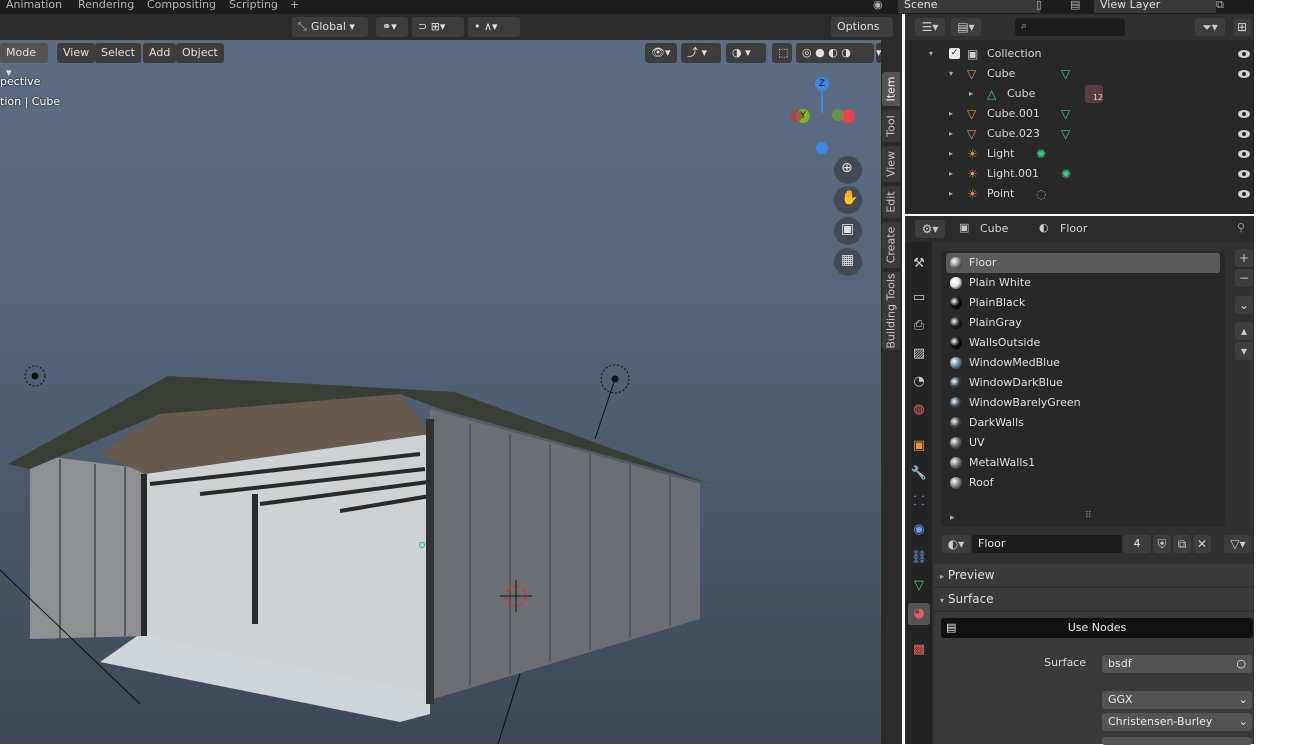  What do you see at coordinates (891, 126) in the screenshot?
I see `tab-tool: Tool` at bounding box center [891, 126].